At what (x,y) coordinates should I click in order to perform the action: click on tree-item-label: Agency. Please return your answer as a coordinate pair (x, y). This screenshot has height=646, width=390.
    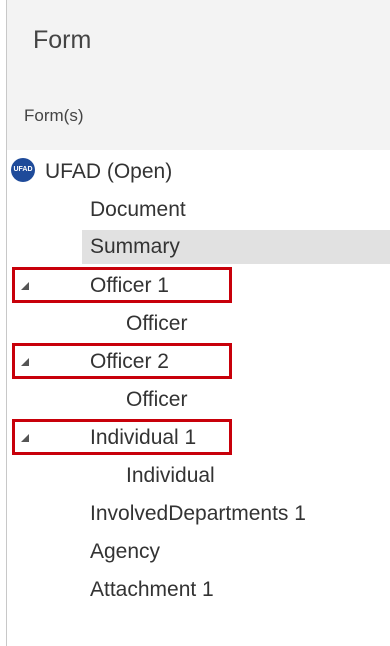
    Looking at the image, I should click on (125, 551).